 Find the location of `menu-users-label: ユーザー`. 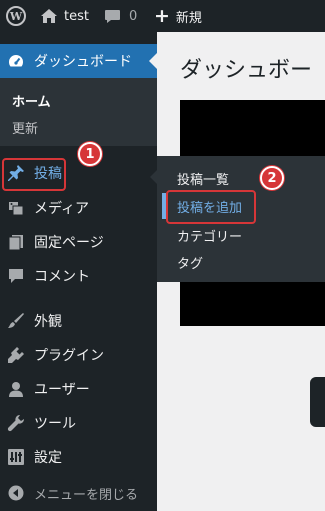

menu-users-label: ユーザー is located at coordinates (62, 390).